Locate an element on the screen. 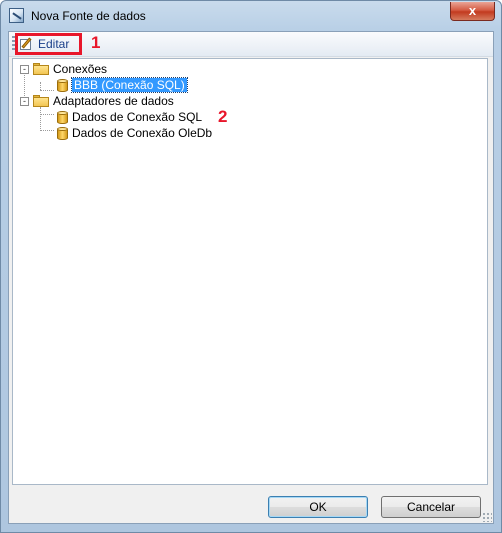 This screenshot has height=533, width=502. resize-grip-icon is located at coordinates (487, 517).